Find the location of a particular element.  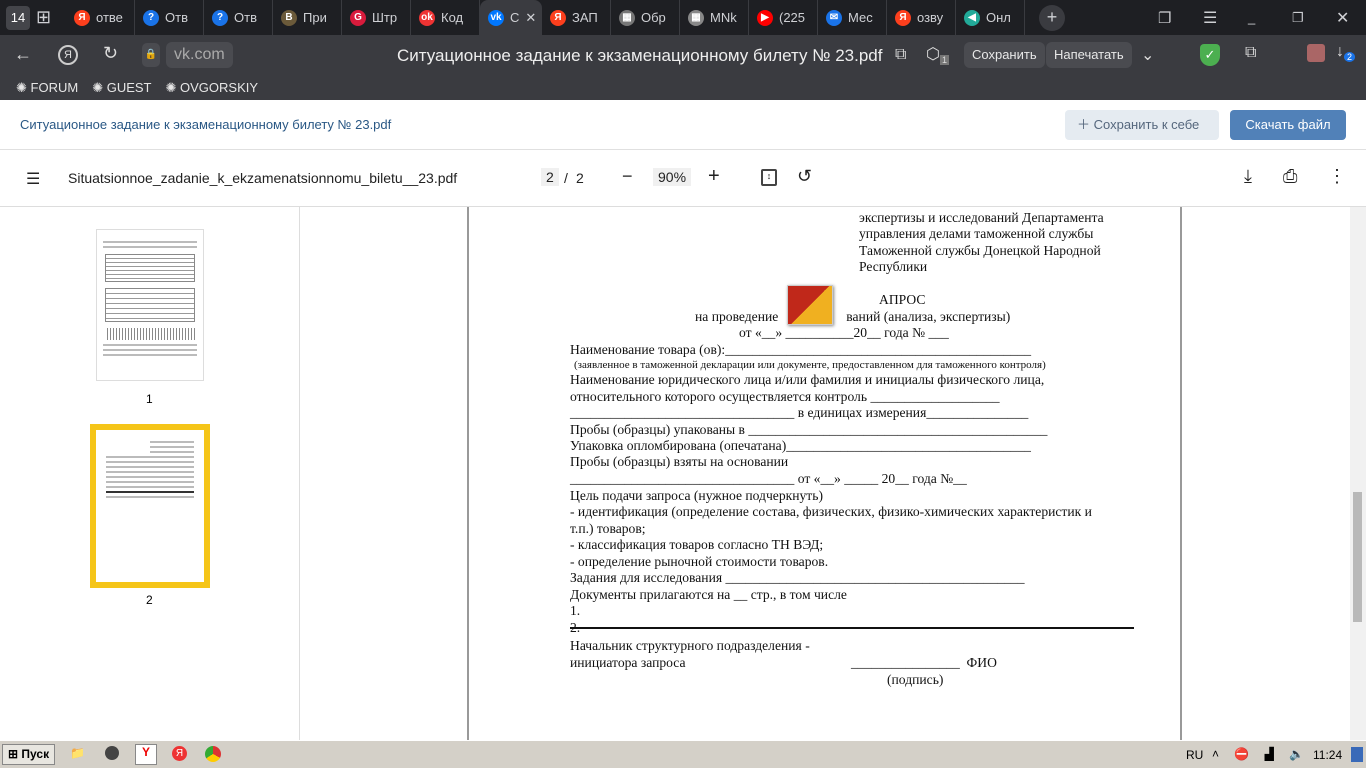

bookmarks-icon: ❐ is located at coordinates (1164, 18).